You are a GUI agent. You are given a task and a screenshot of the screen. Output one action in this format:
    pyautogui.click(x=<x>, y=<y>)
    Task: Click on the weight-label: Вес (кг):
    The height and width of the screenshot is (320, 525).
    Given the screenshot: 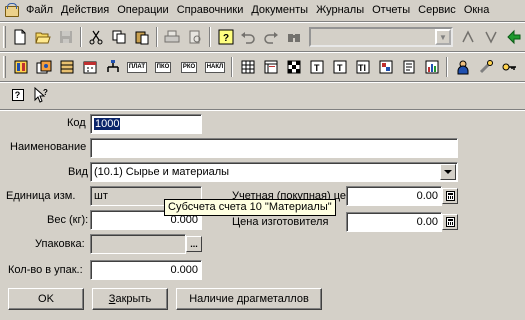 What is the action you would take?
    pyautogui.click(x=68, y=220)
    